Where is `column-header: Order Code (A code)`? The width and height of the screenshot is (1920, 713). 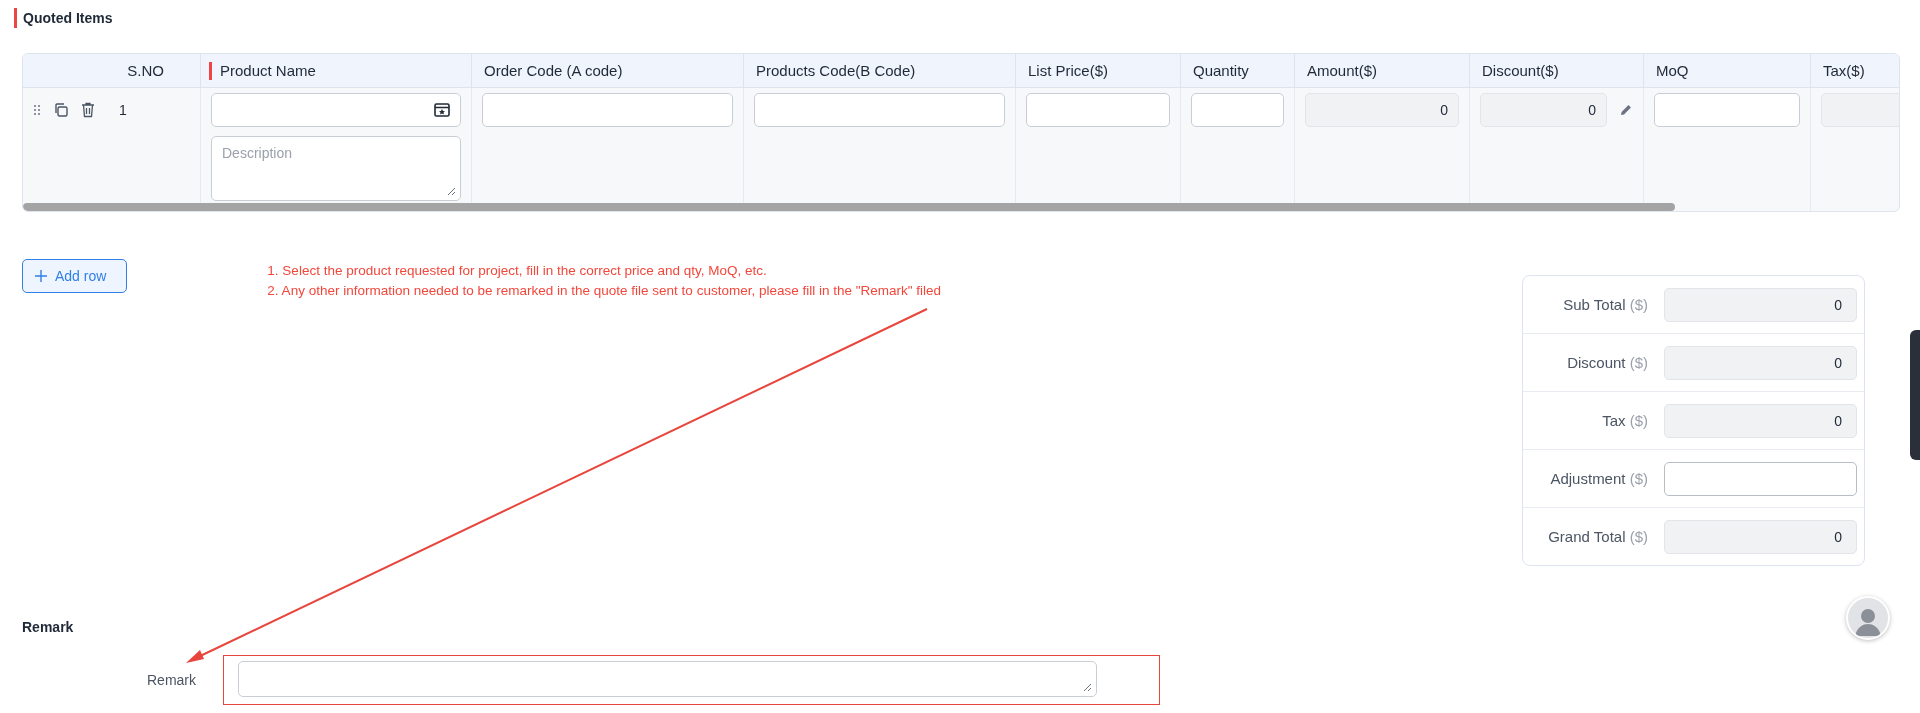 column-header: Order Code (A code) is located at coordinates (553, 70).